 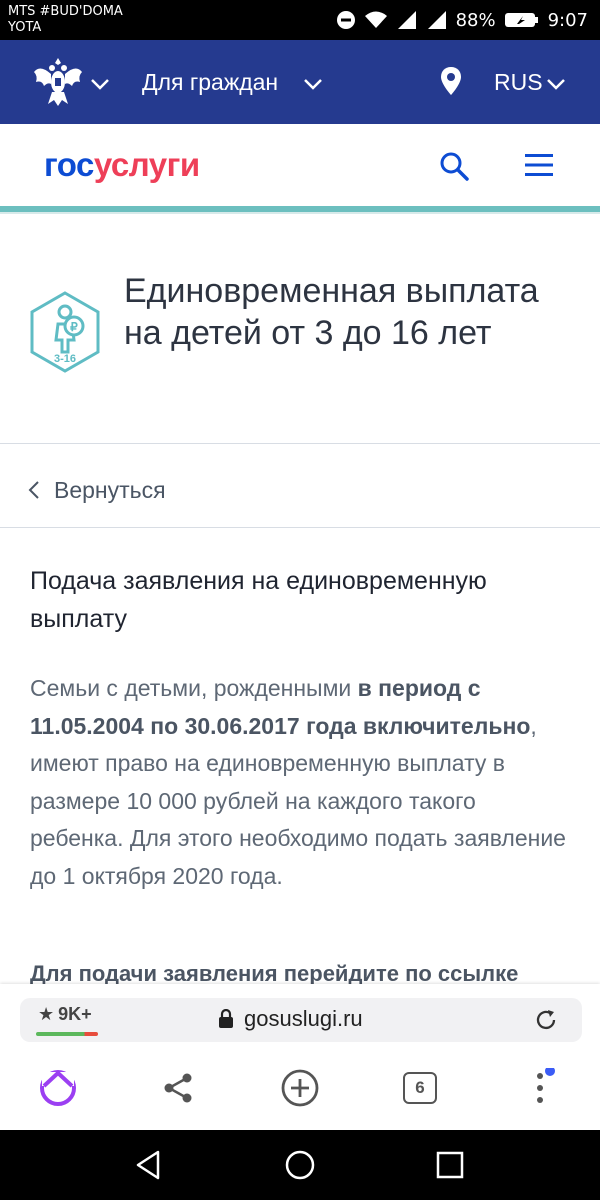 I want to click on location-pin-icon, so click(x=451, y=81).